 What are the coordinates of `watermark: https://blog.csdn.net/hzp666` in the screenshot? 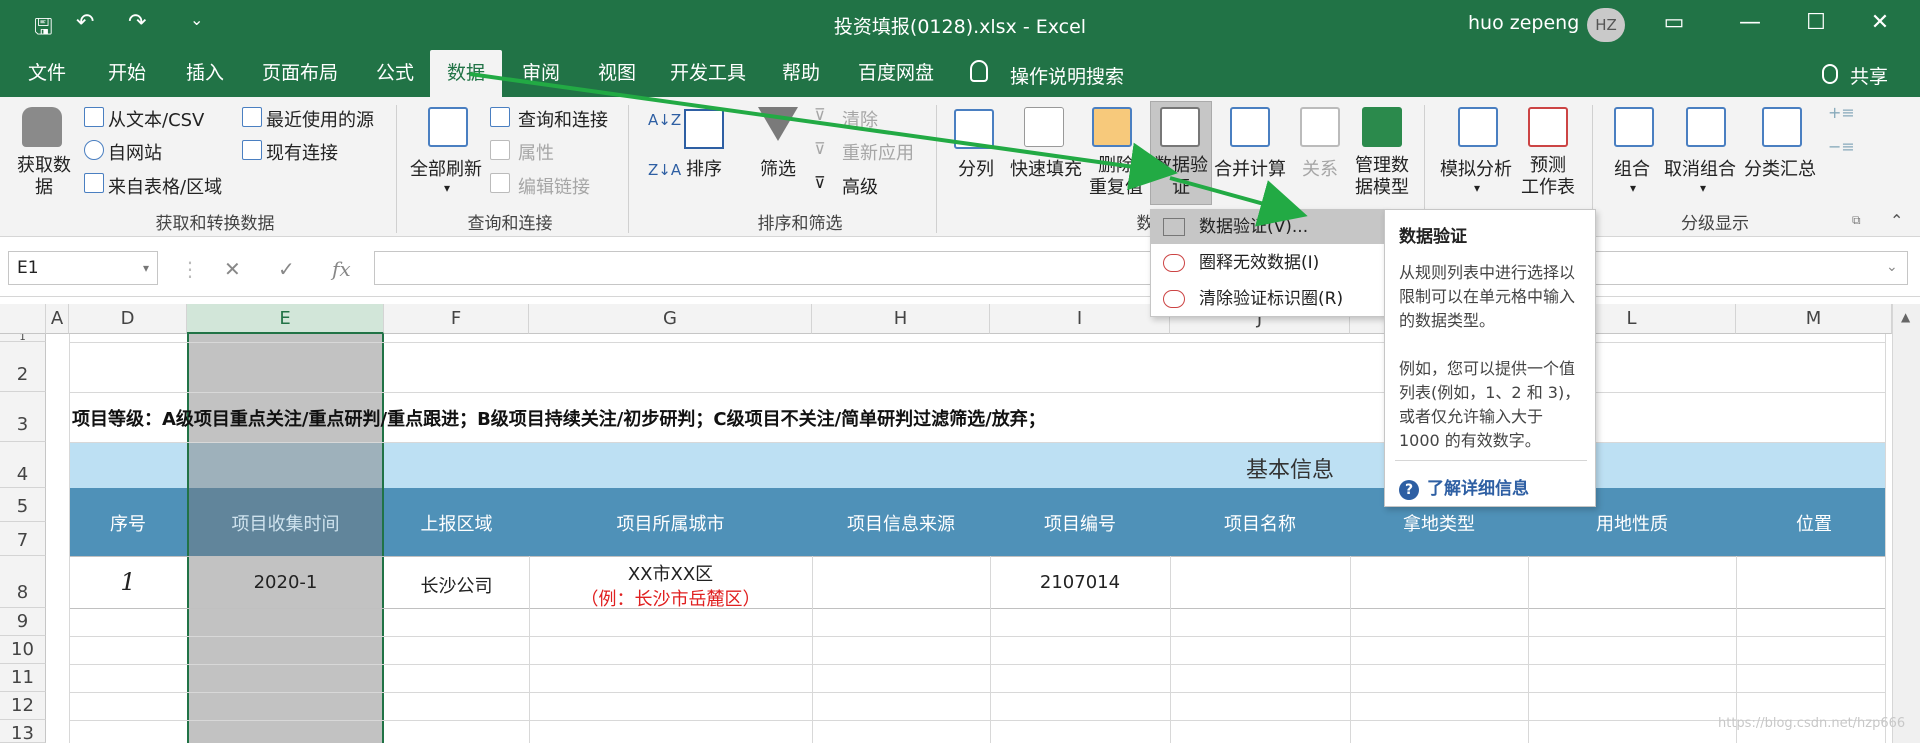 It's located at (1812, 723).